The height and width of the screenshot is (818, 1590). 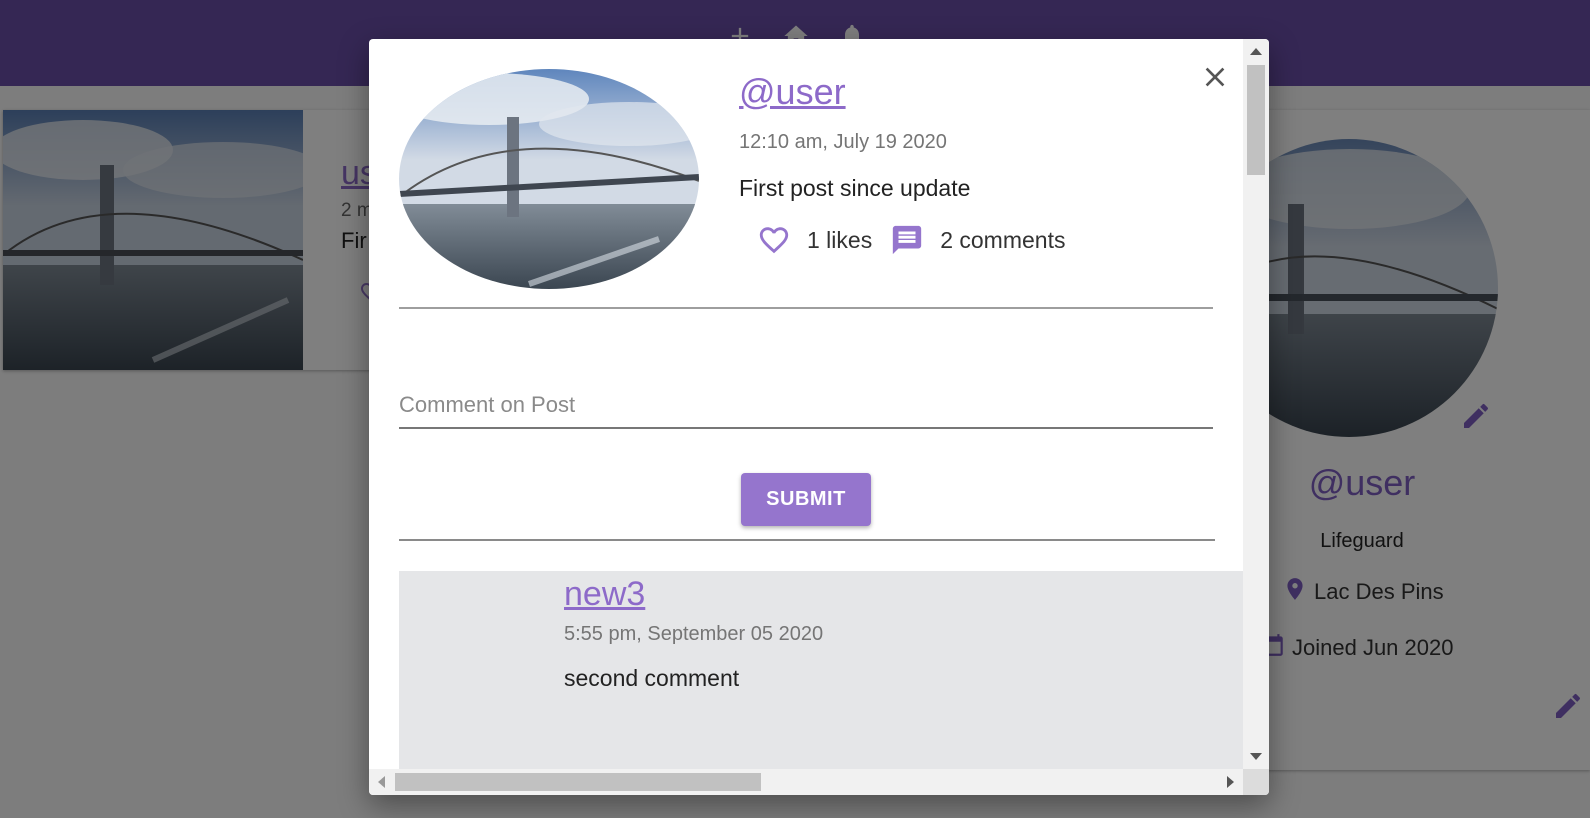 I want to click on scrollbar-corner, so click(x=1256, y=782).